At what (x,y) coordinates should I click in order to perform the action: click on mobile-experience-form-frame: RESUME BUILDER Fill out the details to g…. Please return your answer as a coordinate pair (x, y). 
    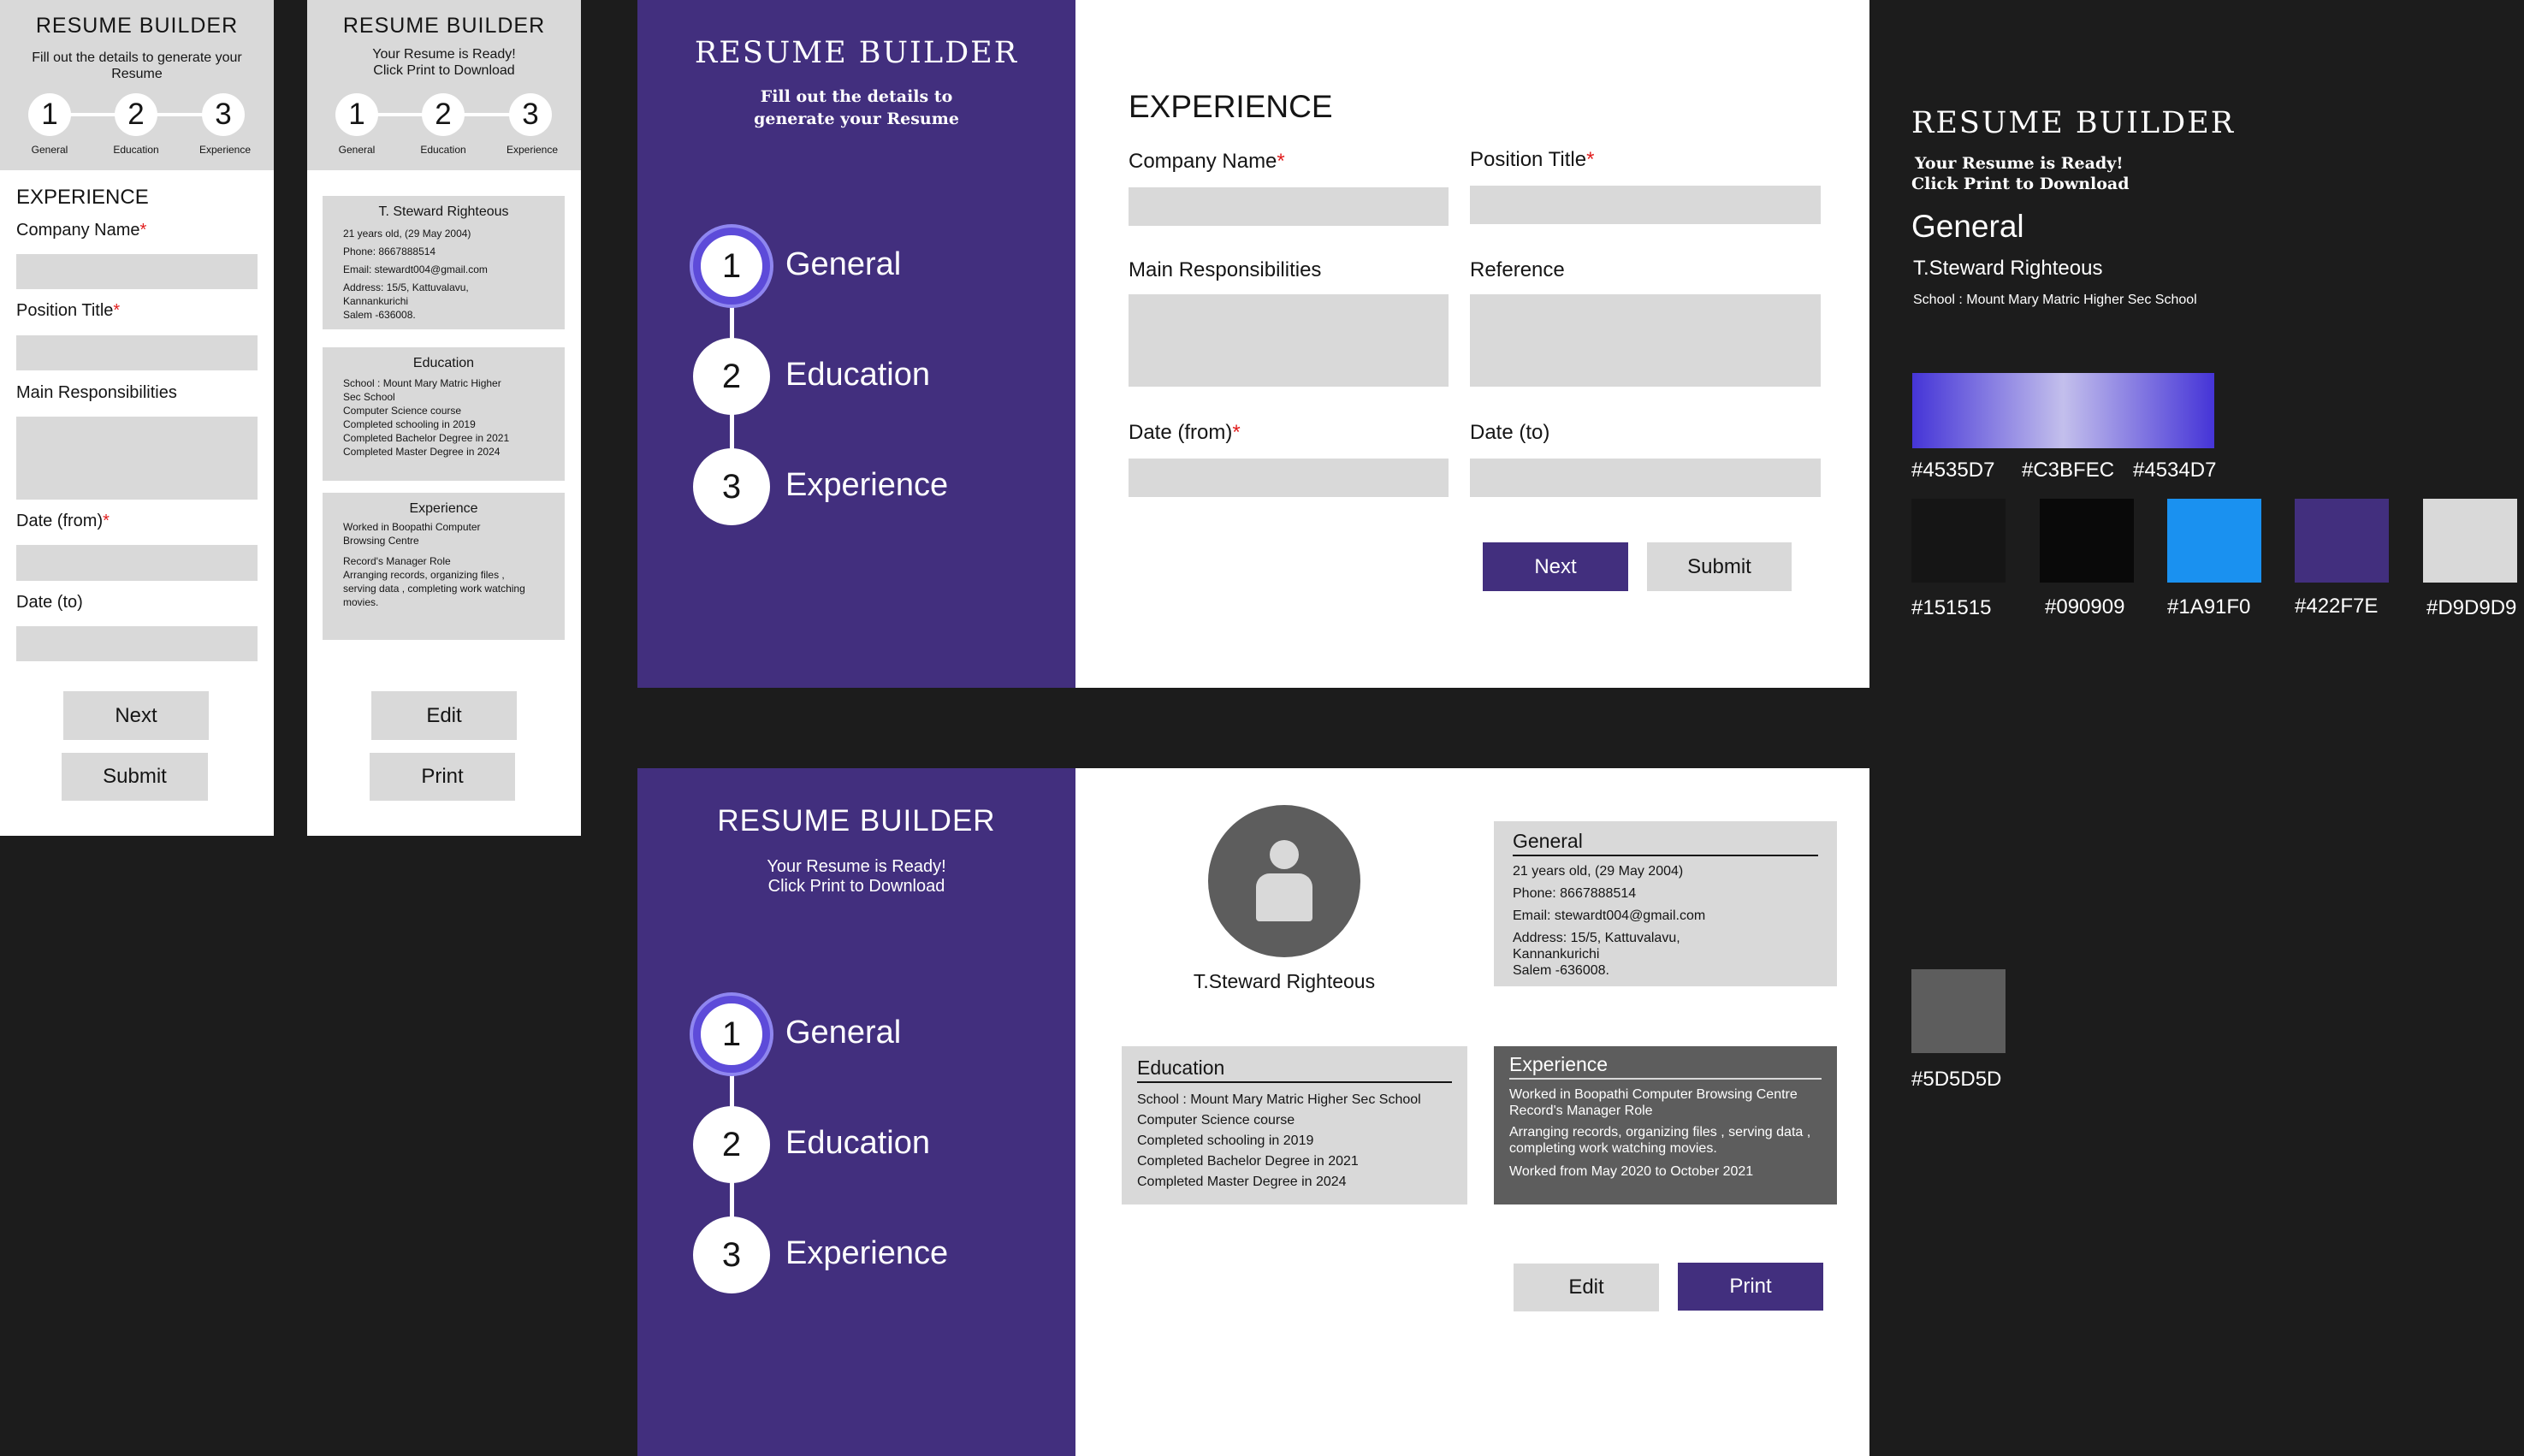
    Looking at the image, I should click on (137, 418).